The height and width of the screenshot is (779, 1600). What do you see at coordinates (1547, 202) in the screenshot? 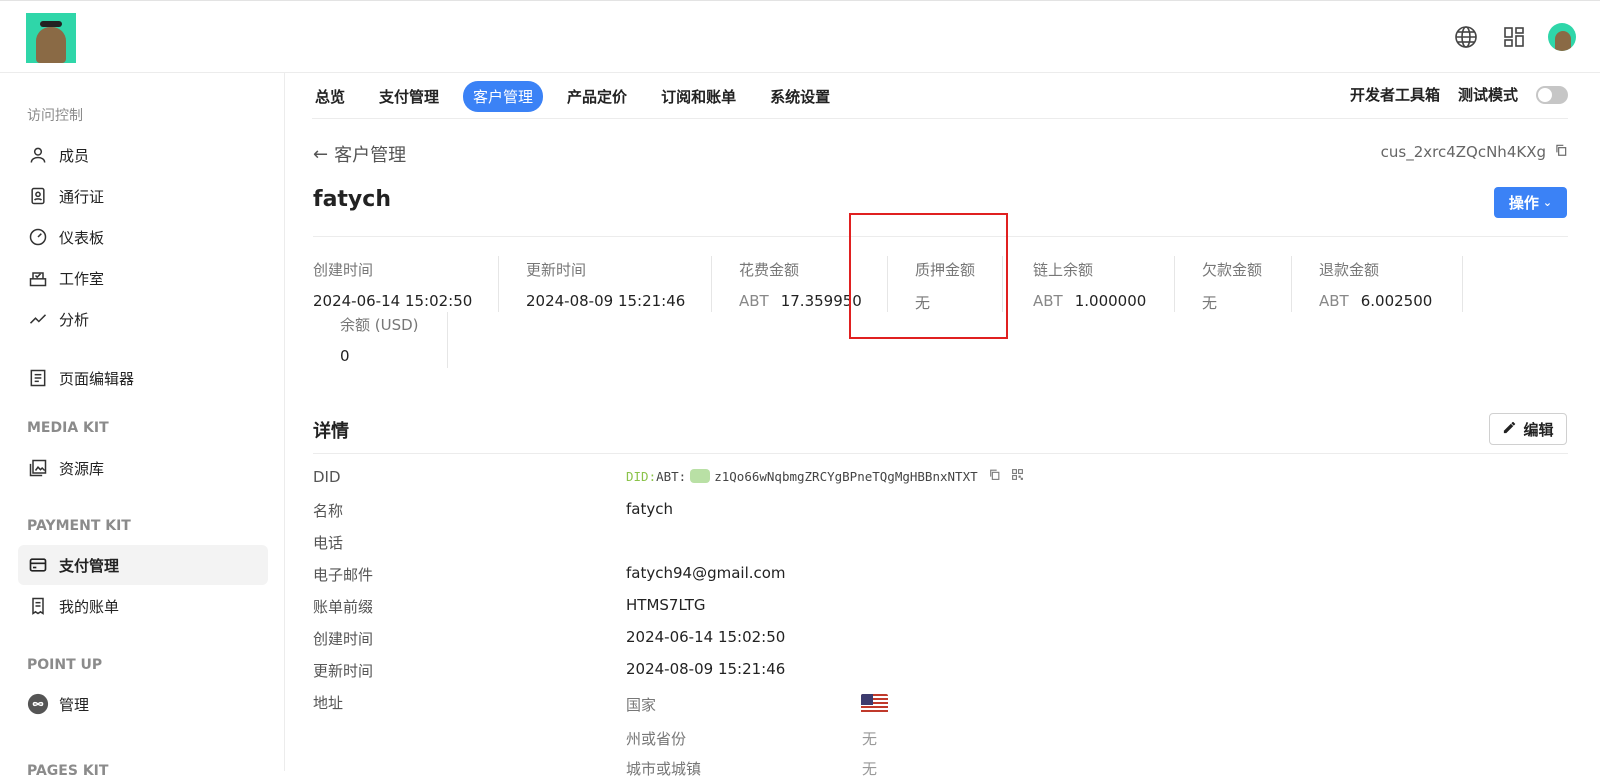
I see `chevron-down-icon: ⌄` at bounding box center [1547, 202].